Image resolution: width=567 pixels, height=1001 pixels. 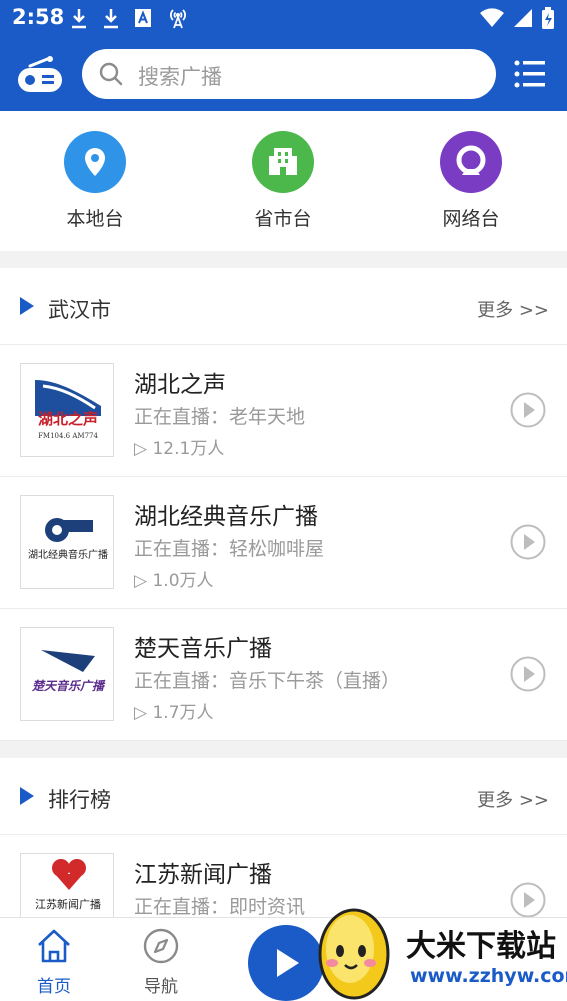 I want to click on section-header: 排行榜 更多 >>, so click(x=283, y=796).